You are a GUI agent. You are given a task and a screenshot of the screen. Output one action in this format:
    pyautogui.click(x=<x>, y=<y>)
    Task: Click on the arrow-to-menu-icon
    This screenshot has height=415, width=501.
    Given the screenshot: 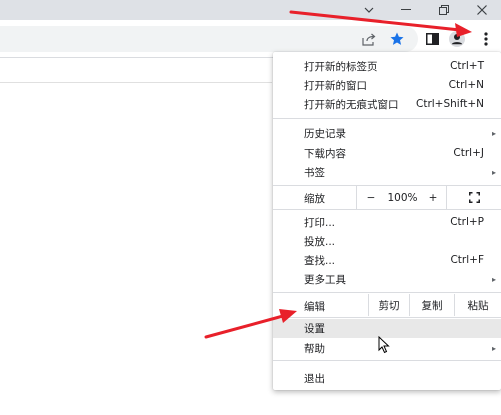 What is the action you would take?
    pyautogui.click(x=380, y=23)
    